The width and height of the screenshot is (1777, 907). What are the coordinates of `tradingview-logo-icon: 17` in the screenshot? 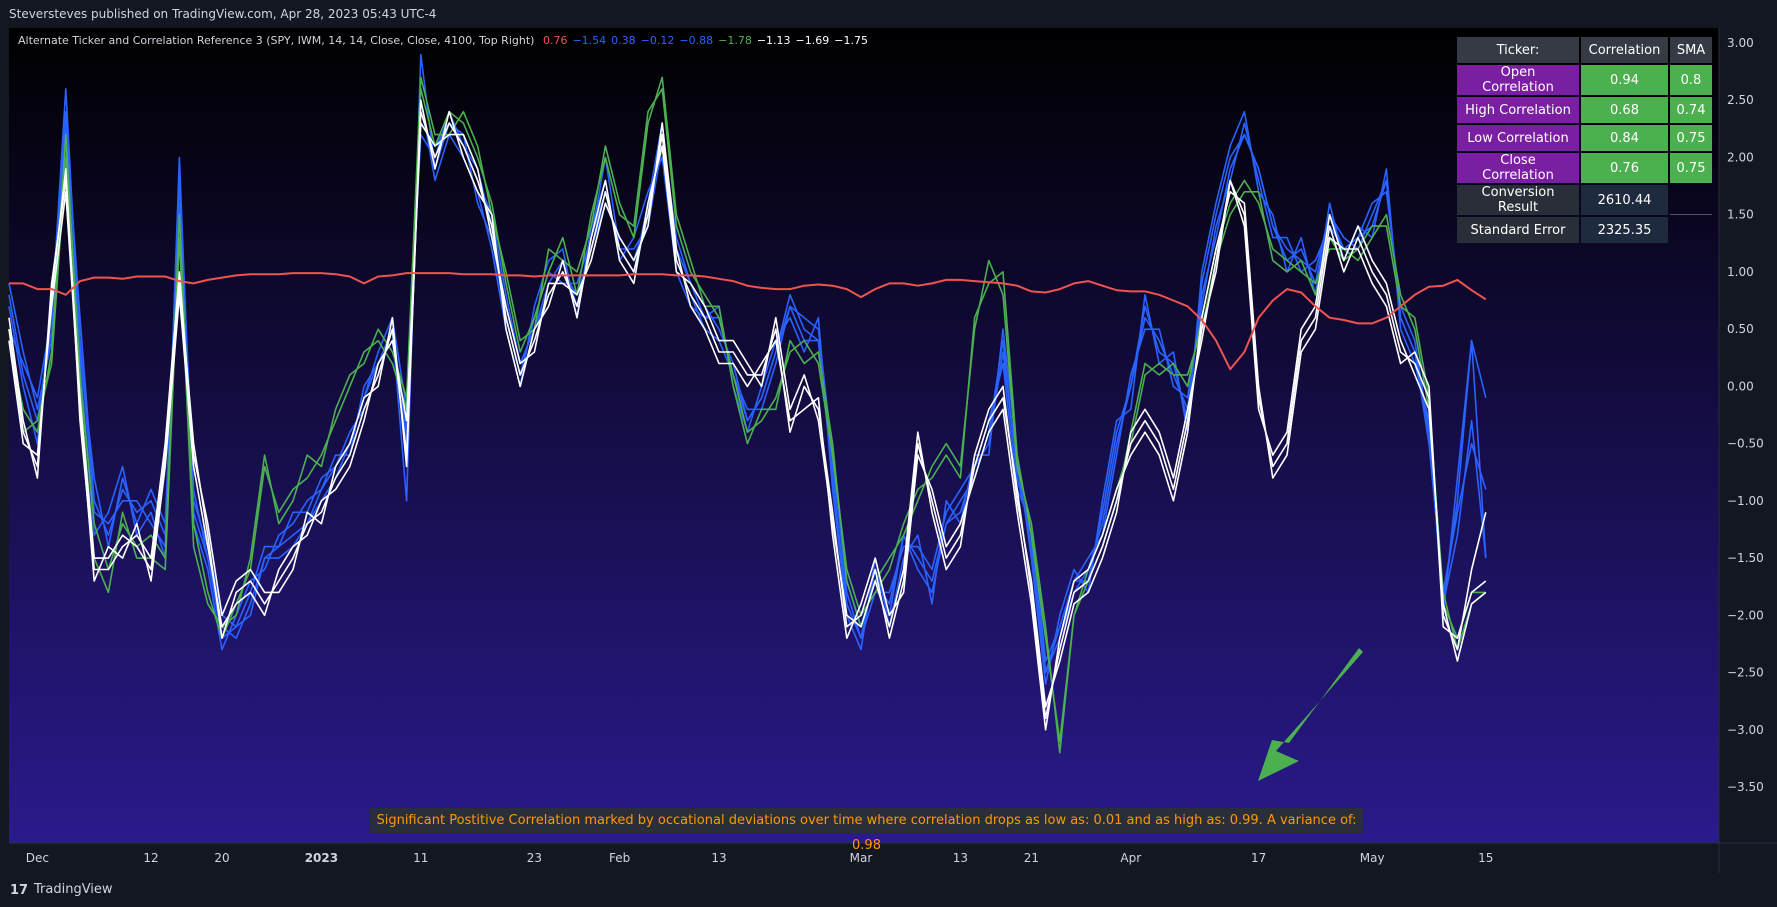 It's located at (19, 890).